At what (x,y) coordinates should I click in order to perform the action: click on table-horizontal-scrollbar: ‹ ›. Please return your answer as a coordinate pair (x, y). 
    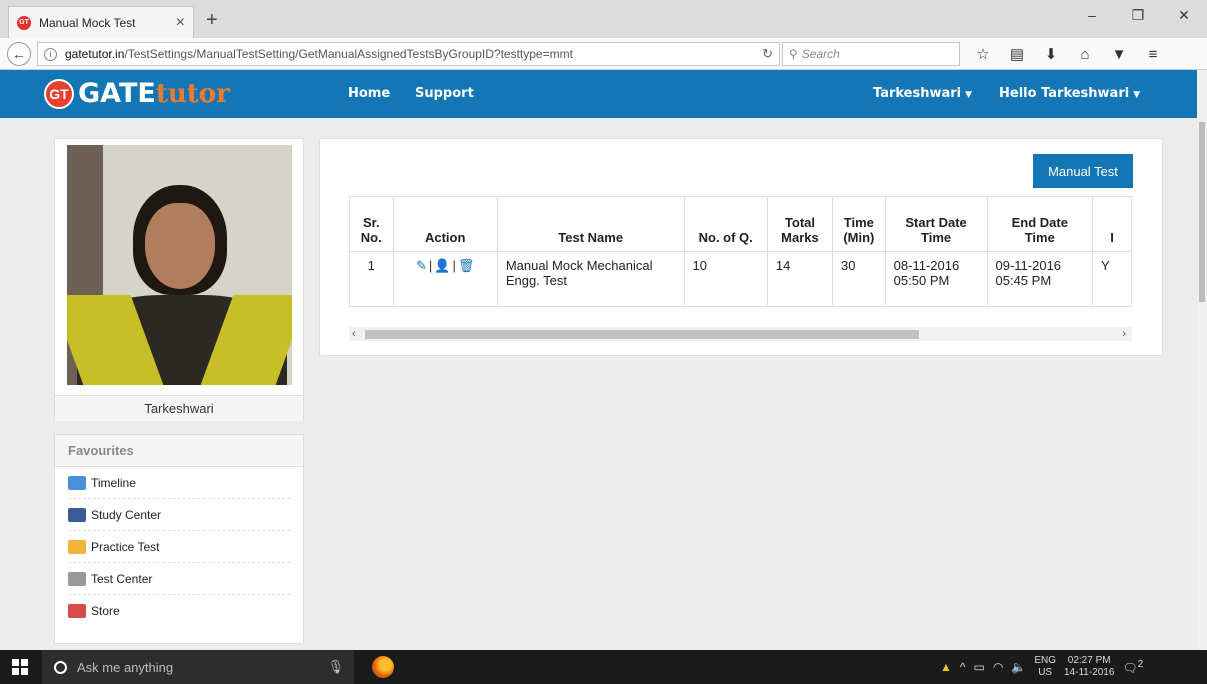
    Looking at the image, I should click on (740, 334).